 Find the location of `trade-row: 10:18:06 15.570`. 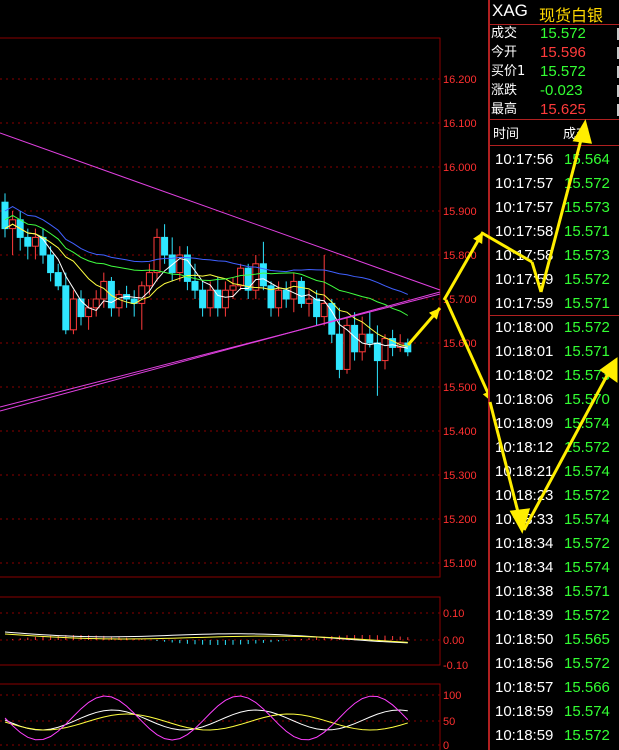

trade-row: 10:18:06 15.570 is located at coordinates (554, 400).